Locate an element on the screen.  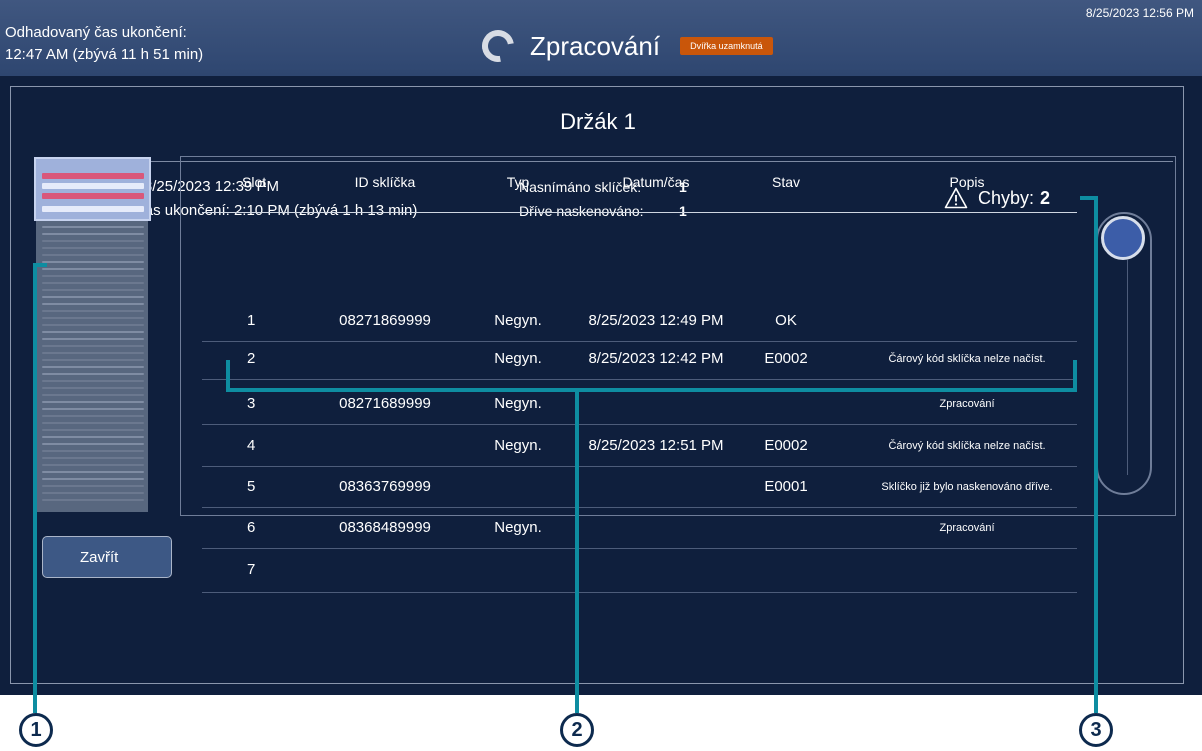
holder-title: Držák 1 is located at coordinates (598, 121).